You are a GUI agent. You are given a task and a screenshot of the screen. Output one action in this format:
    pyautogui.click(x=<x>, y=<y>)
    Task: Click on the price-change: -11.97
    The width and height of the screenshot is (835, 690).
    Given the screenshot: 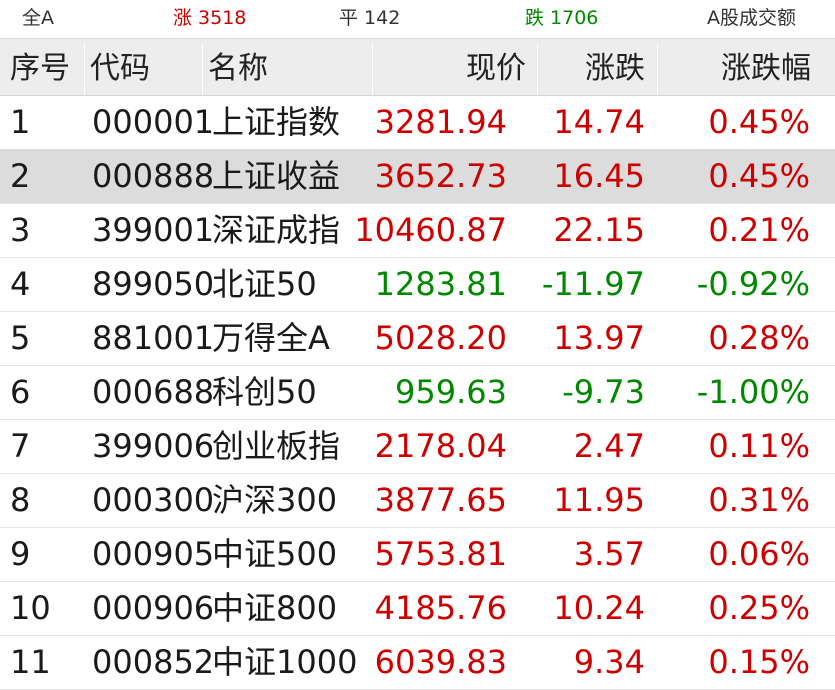 What is the action you would take?
    pyautogui.click(x=593, y=284)
    